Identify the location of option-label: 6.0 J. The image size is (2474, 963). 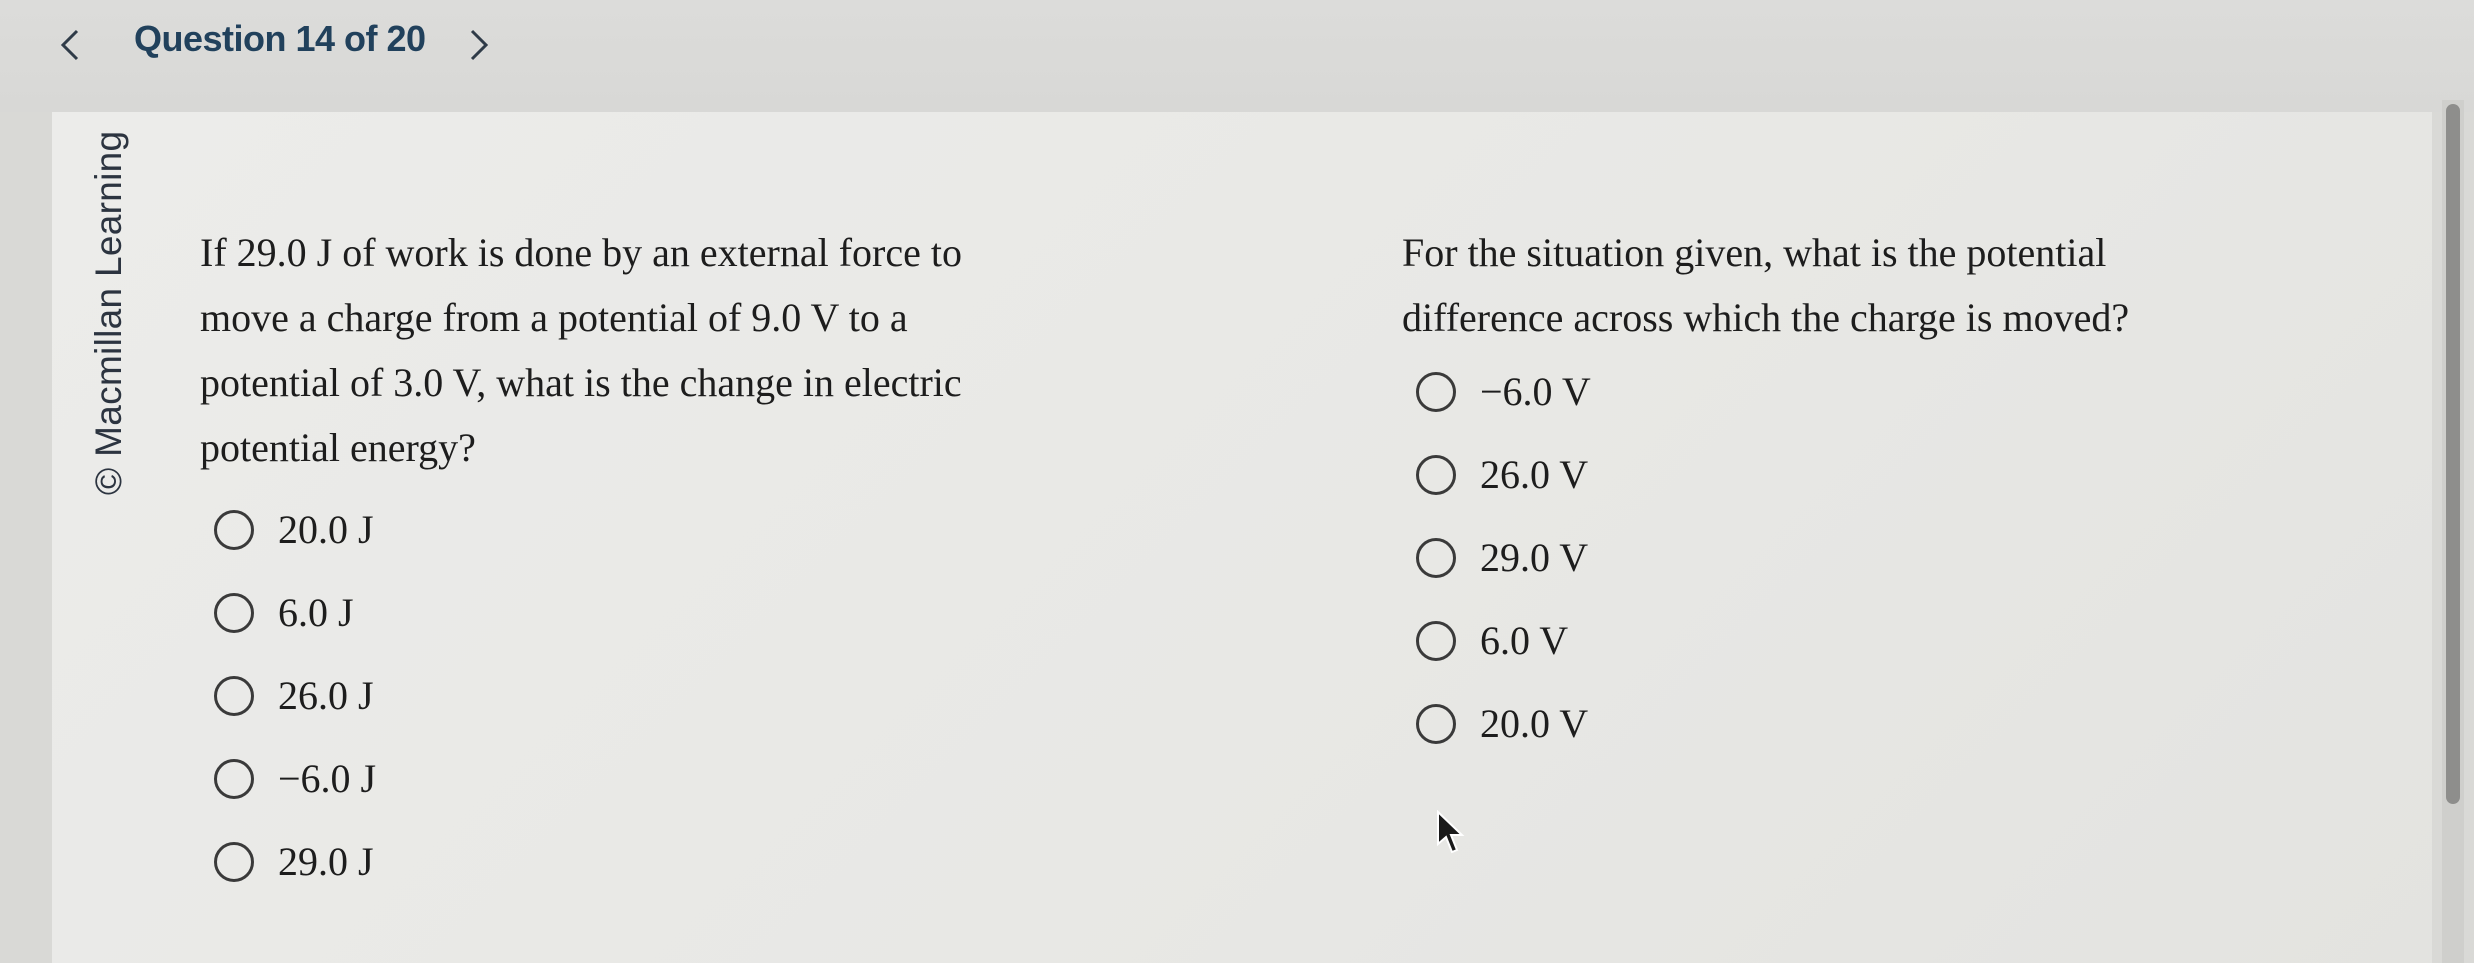
(316, 612).